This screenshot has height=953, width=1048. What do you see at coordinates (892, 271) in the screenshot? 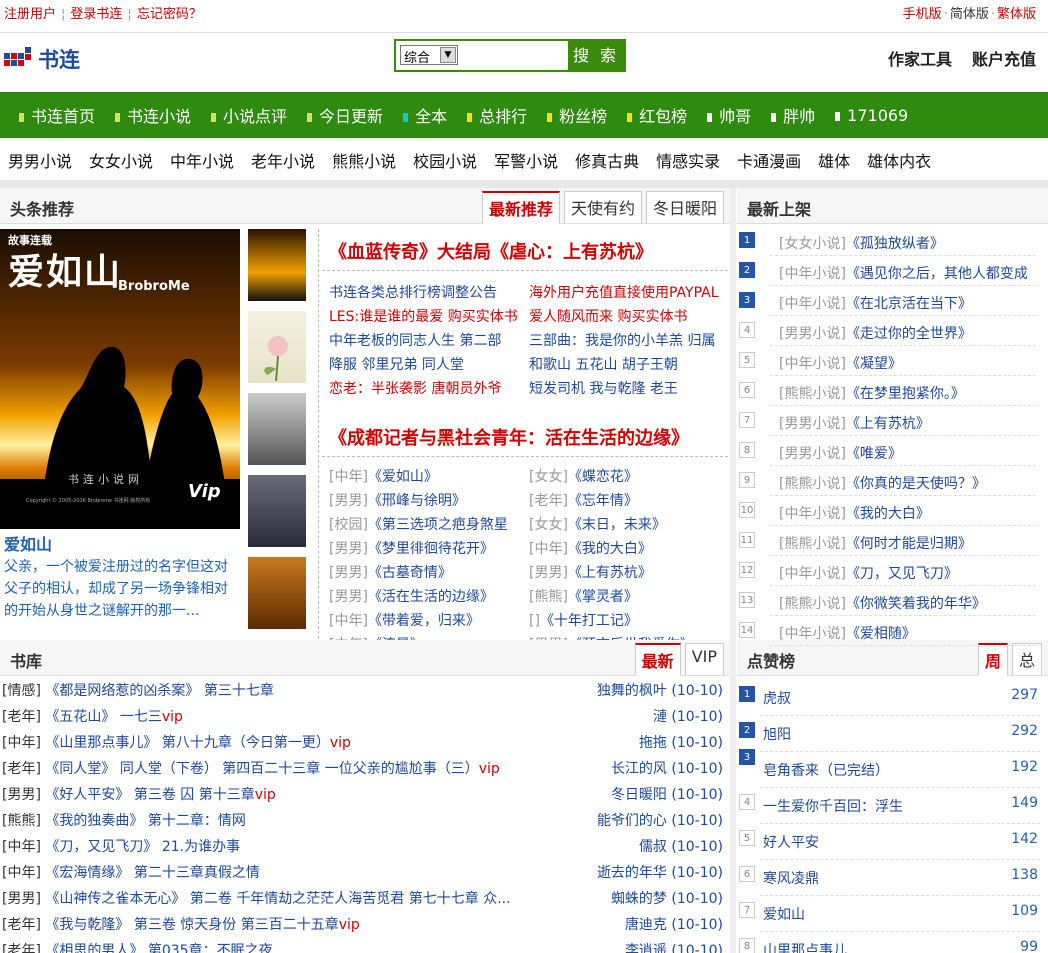
I see `new-shelf-item: 2 [中年小说]《遇见你之后，其他人都变成` at bounding box center [892, 271].